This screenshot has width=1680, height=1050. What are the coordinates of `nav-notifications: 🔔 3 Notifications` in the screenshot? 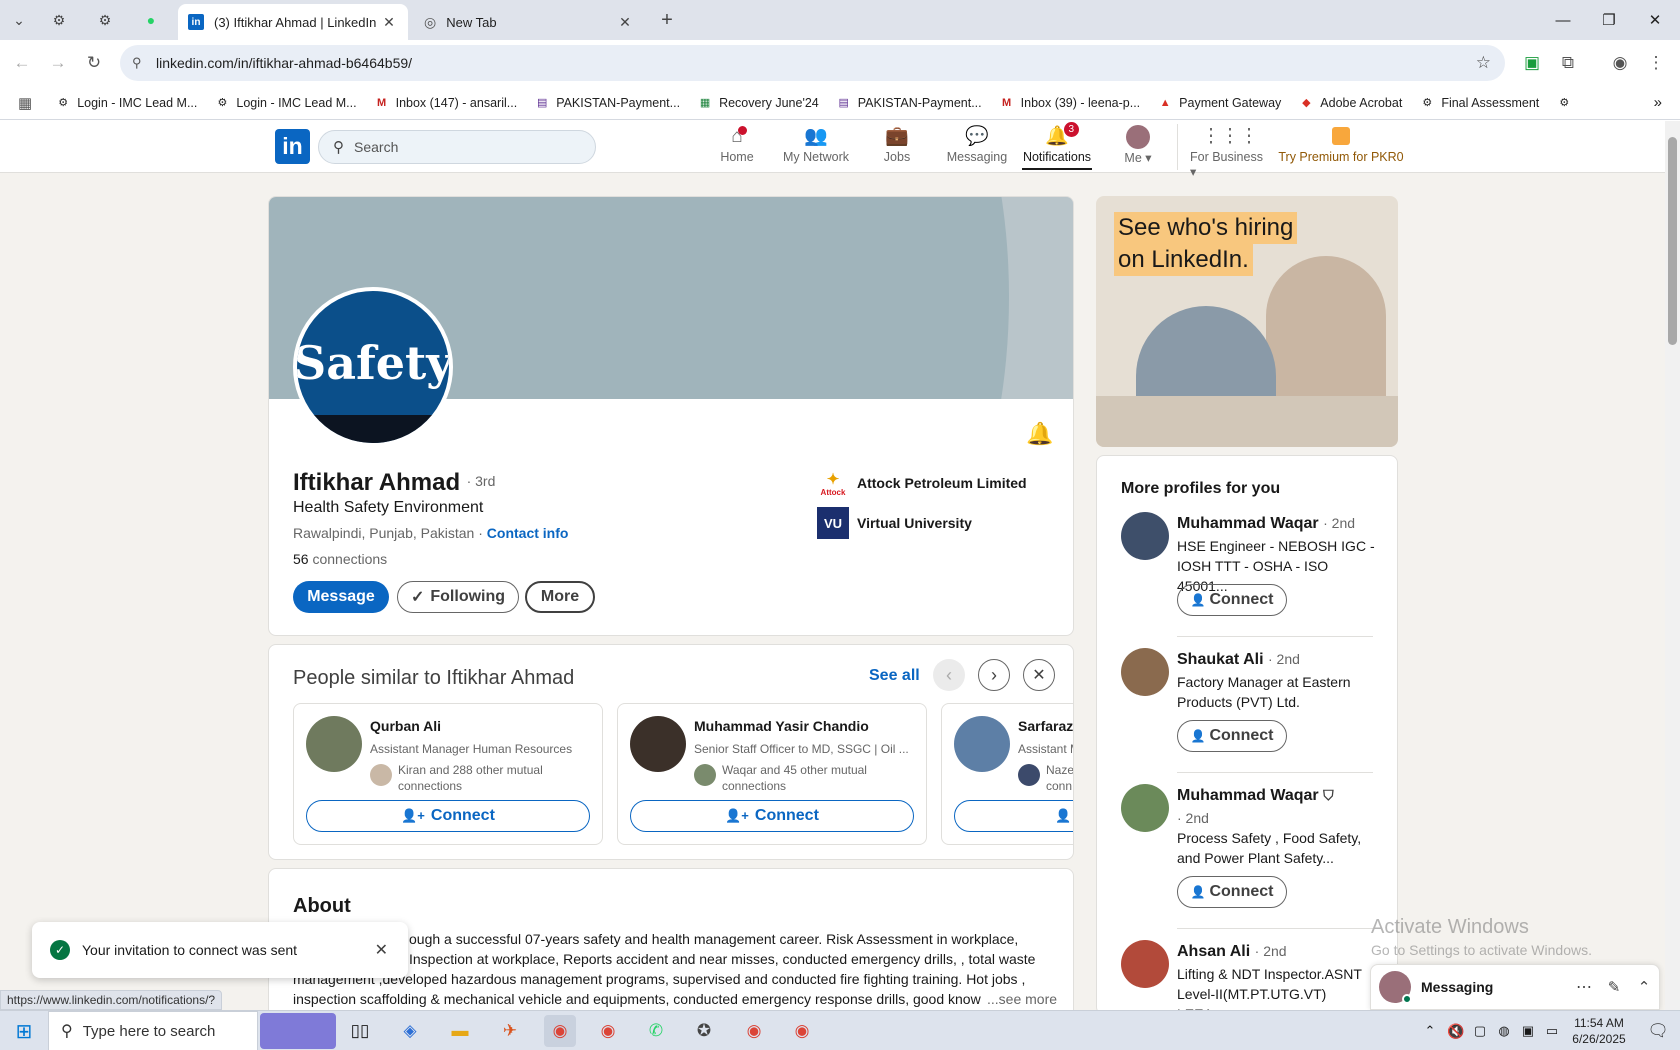 It's located at (1057, 146).